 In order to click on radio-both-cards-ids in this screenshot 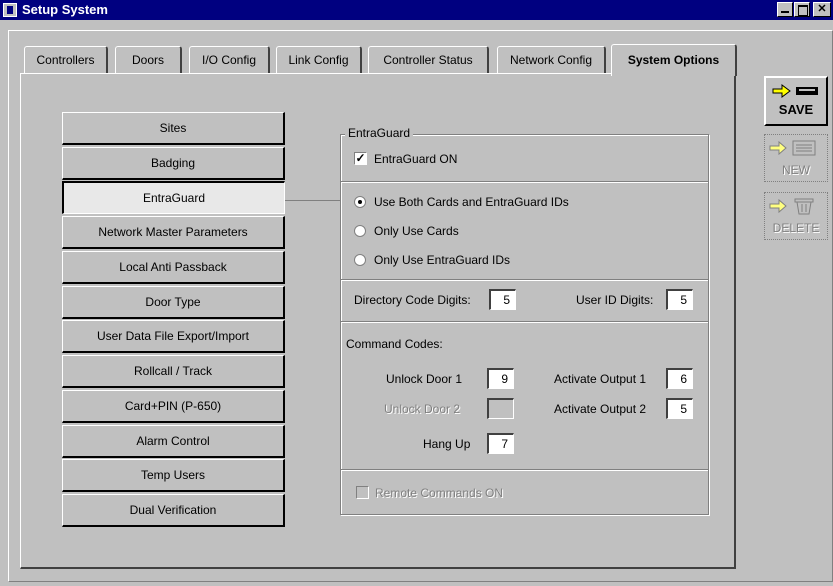, I will do `click(360, 202)`.